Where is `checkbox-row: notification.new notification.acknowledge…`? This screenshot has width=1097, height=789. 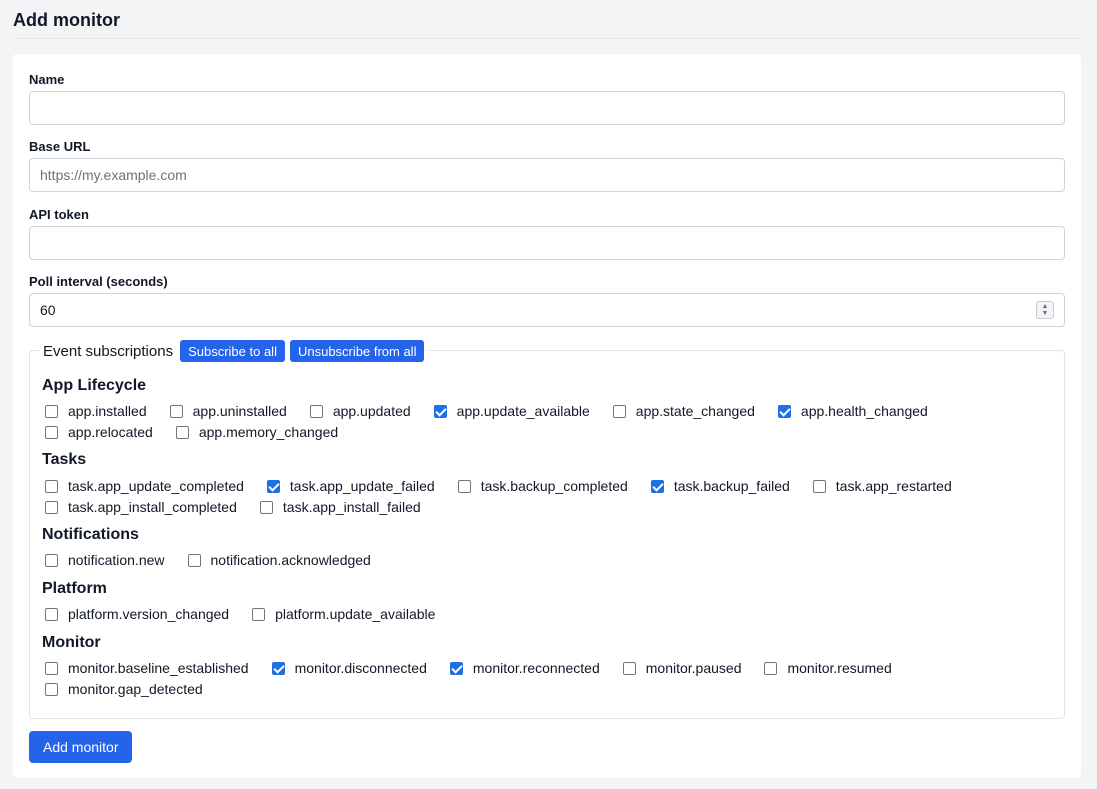 checkbox-row: notification.new notification.acknowledge… is located at coordinates (219, 560).